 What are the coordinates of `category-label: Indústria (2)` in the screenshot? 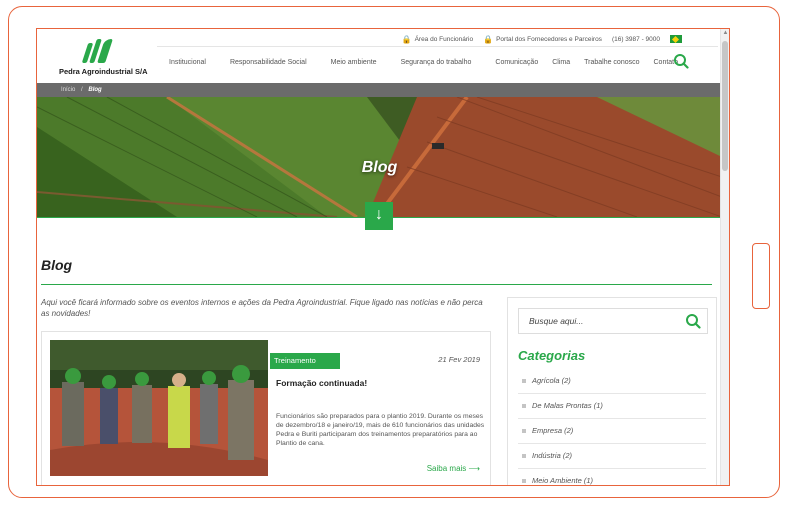 It's located at (552, 455).